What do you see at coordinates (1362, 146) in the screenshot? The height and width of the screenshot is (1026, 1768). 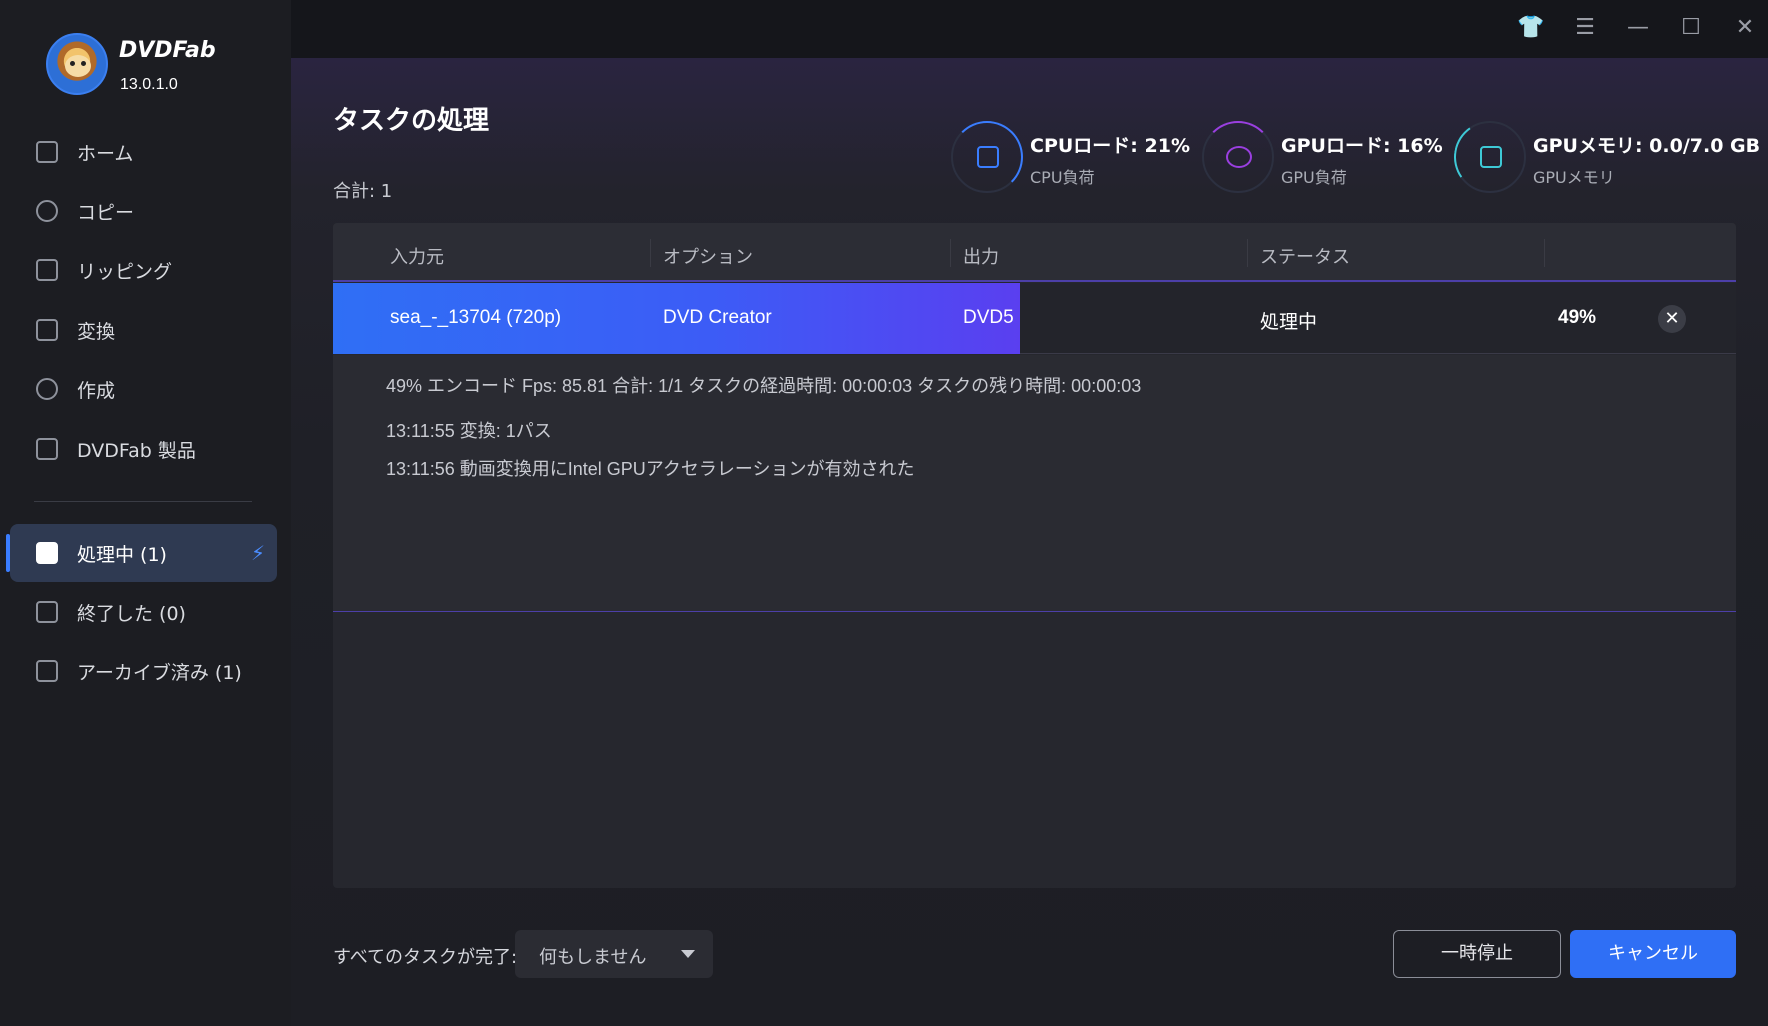 I see `gpu-load-value: GPUロード: 16%` at bounding box center [1362, 146].